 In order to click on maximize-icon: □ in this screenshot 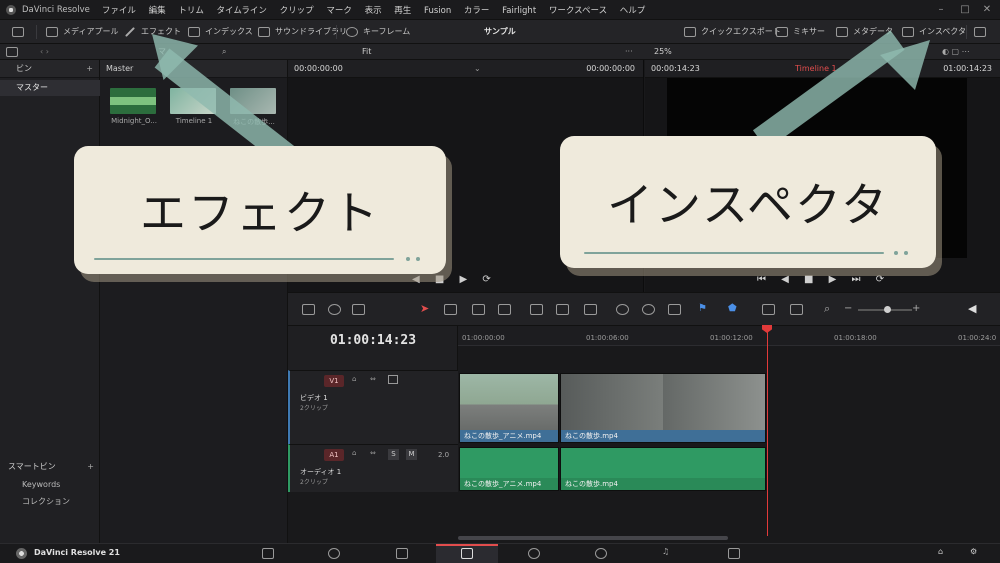, I will do `click(965, 10)`.